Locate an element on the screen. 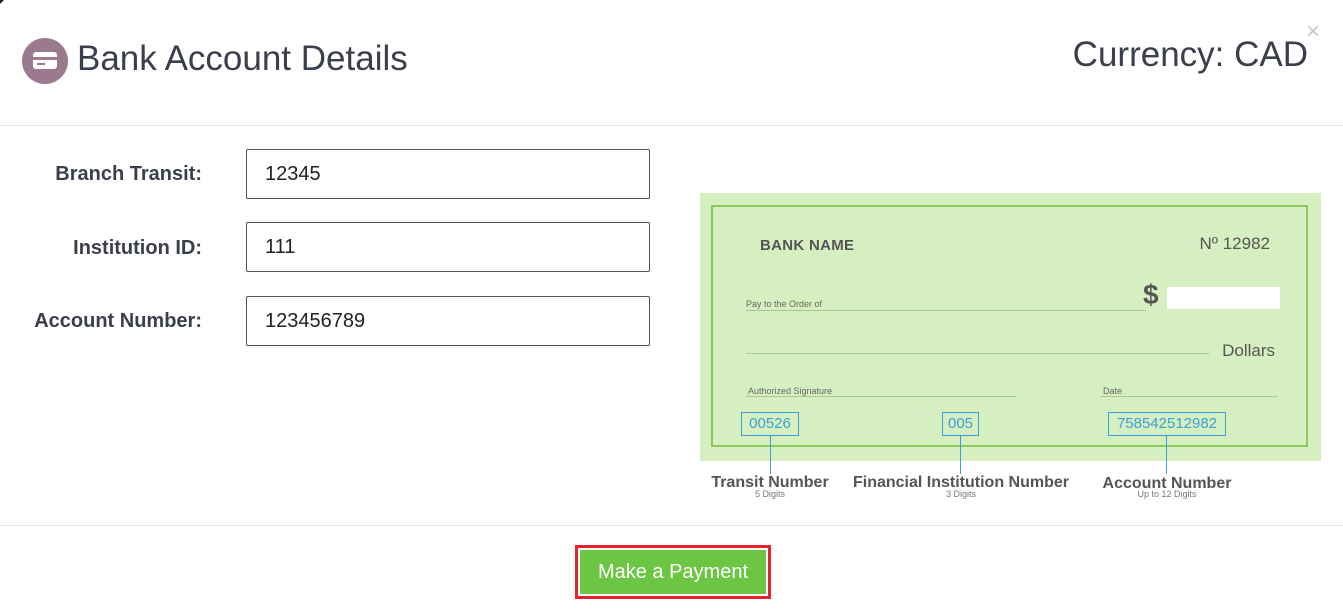 This screenshot has width=1343, height=616. cheque-dollar-sign: $ is located at coordinates (1151, 294).